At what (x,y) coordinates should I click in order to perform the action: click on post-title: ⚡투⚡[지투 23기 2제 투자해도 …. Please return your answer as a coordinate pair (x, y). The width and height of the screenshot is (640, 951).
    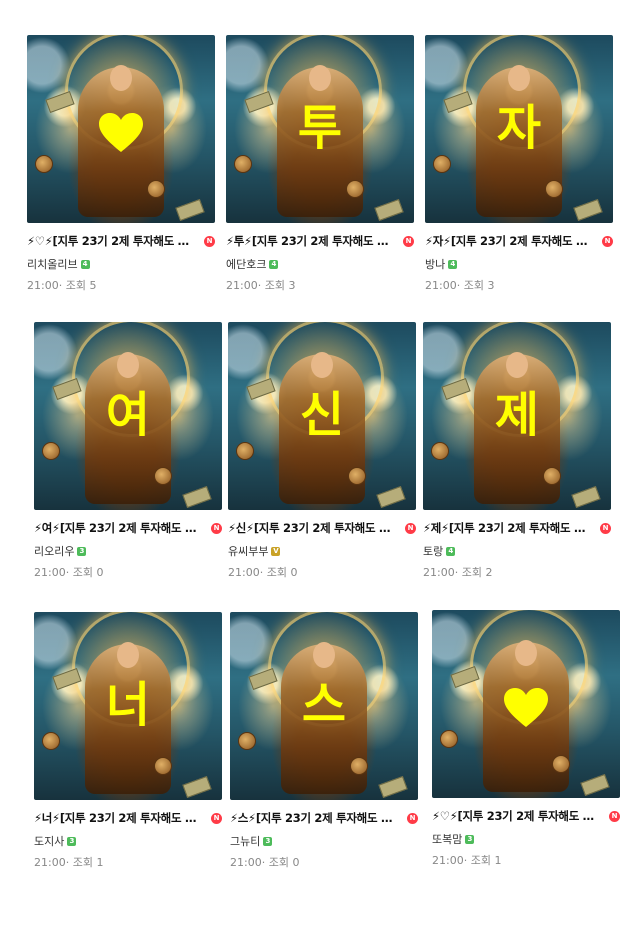
    Looking at the image, I should click on (309, 241).